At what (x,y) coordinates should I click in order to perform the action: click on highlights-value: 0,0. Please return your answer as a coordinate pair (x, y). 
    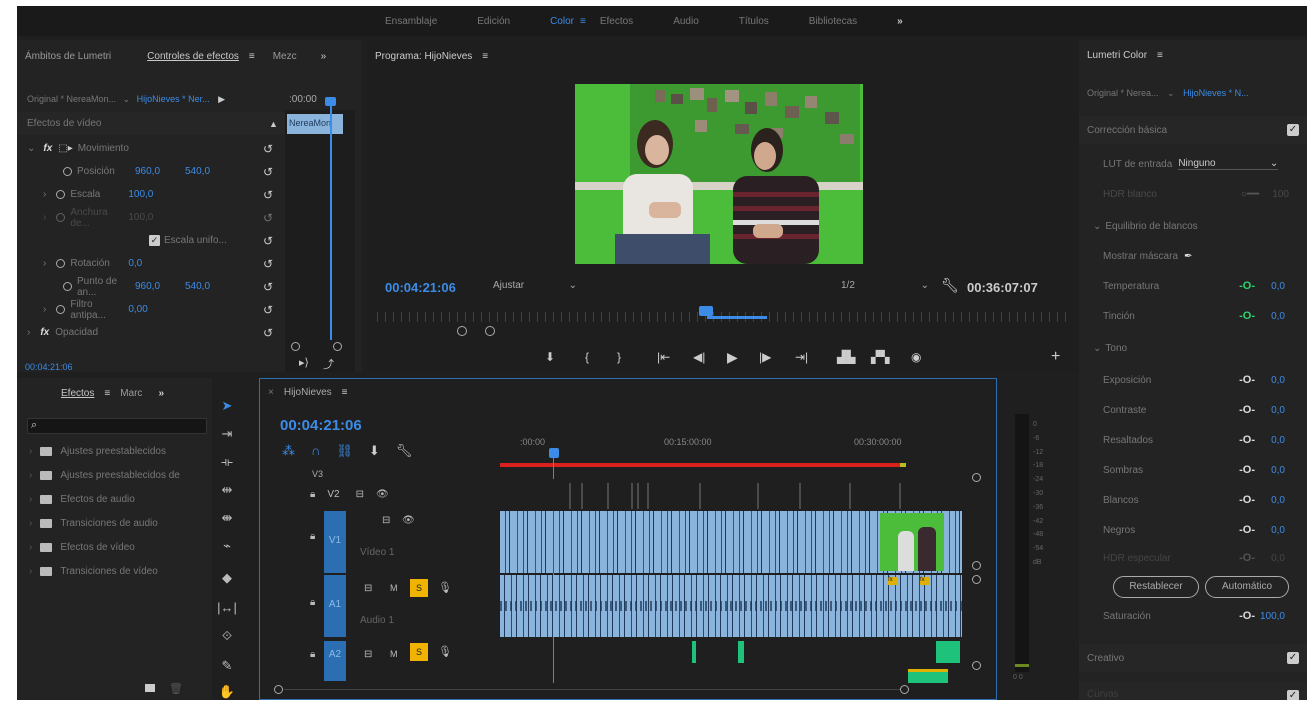
    Looking at the image, I should click on (1278, 440).